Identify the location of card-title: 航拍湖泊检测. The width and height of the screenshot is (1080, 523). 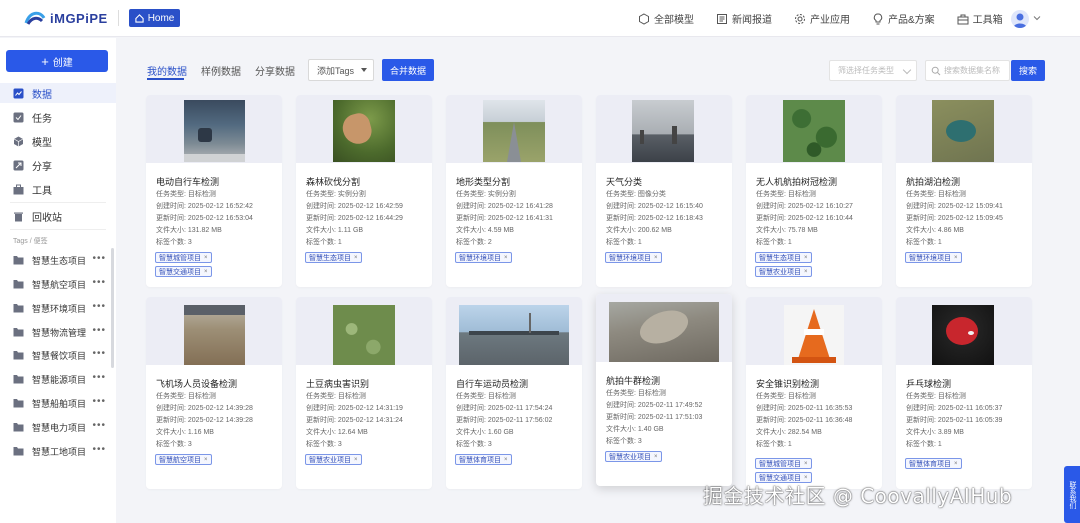
(933, 182).